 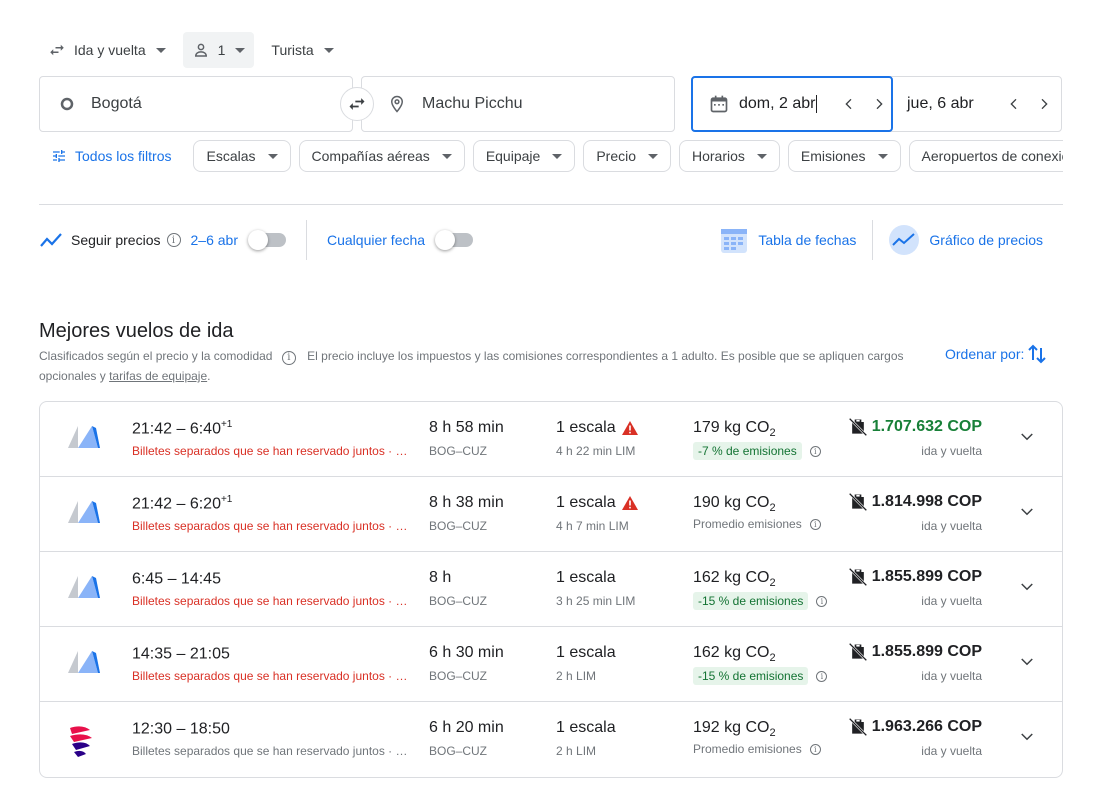 What do you see at coordinates (926, 726) in the screenshot?
I see `price-value: 1.963.266 COP` at bounding box center [926, 726].